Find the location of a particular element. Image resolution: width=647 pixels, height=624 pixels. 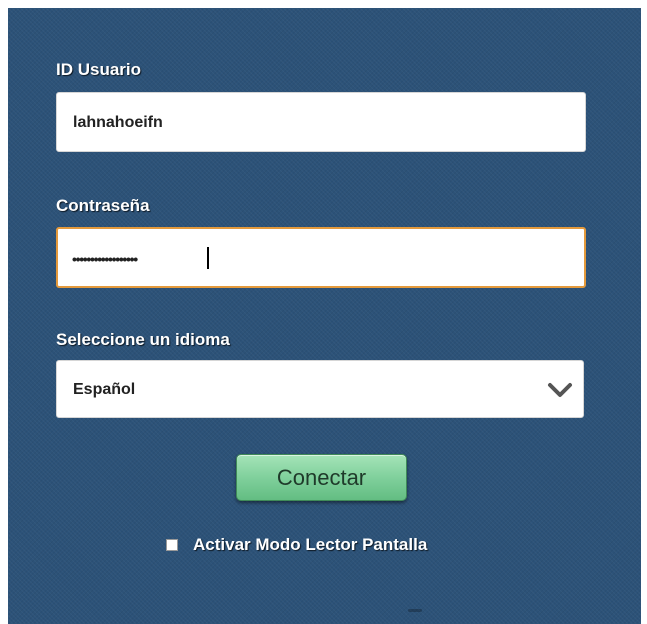

language-select: Español is located at coordinates (320, 389).